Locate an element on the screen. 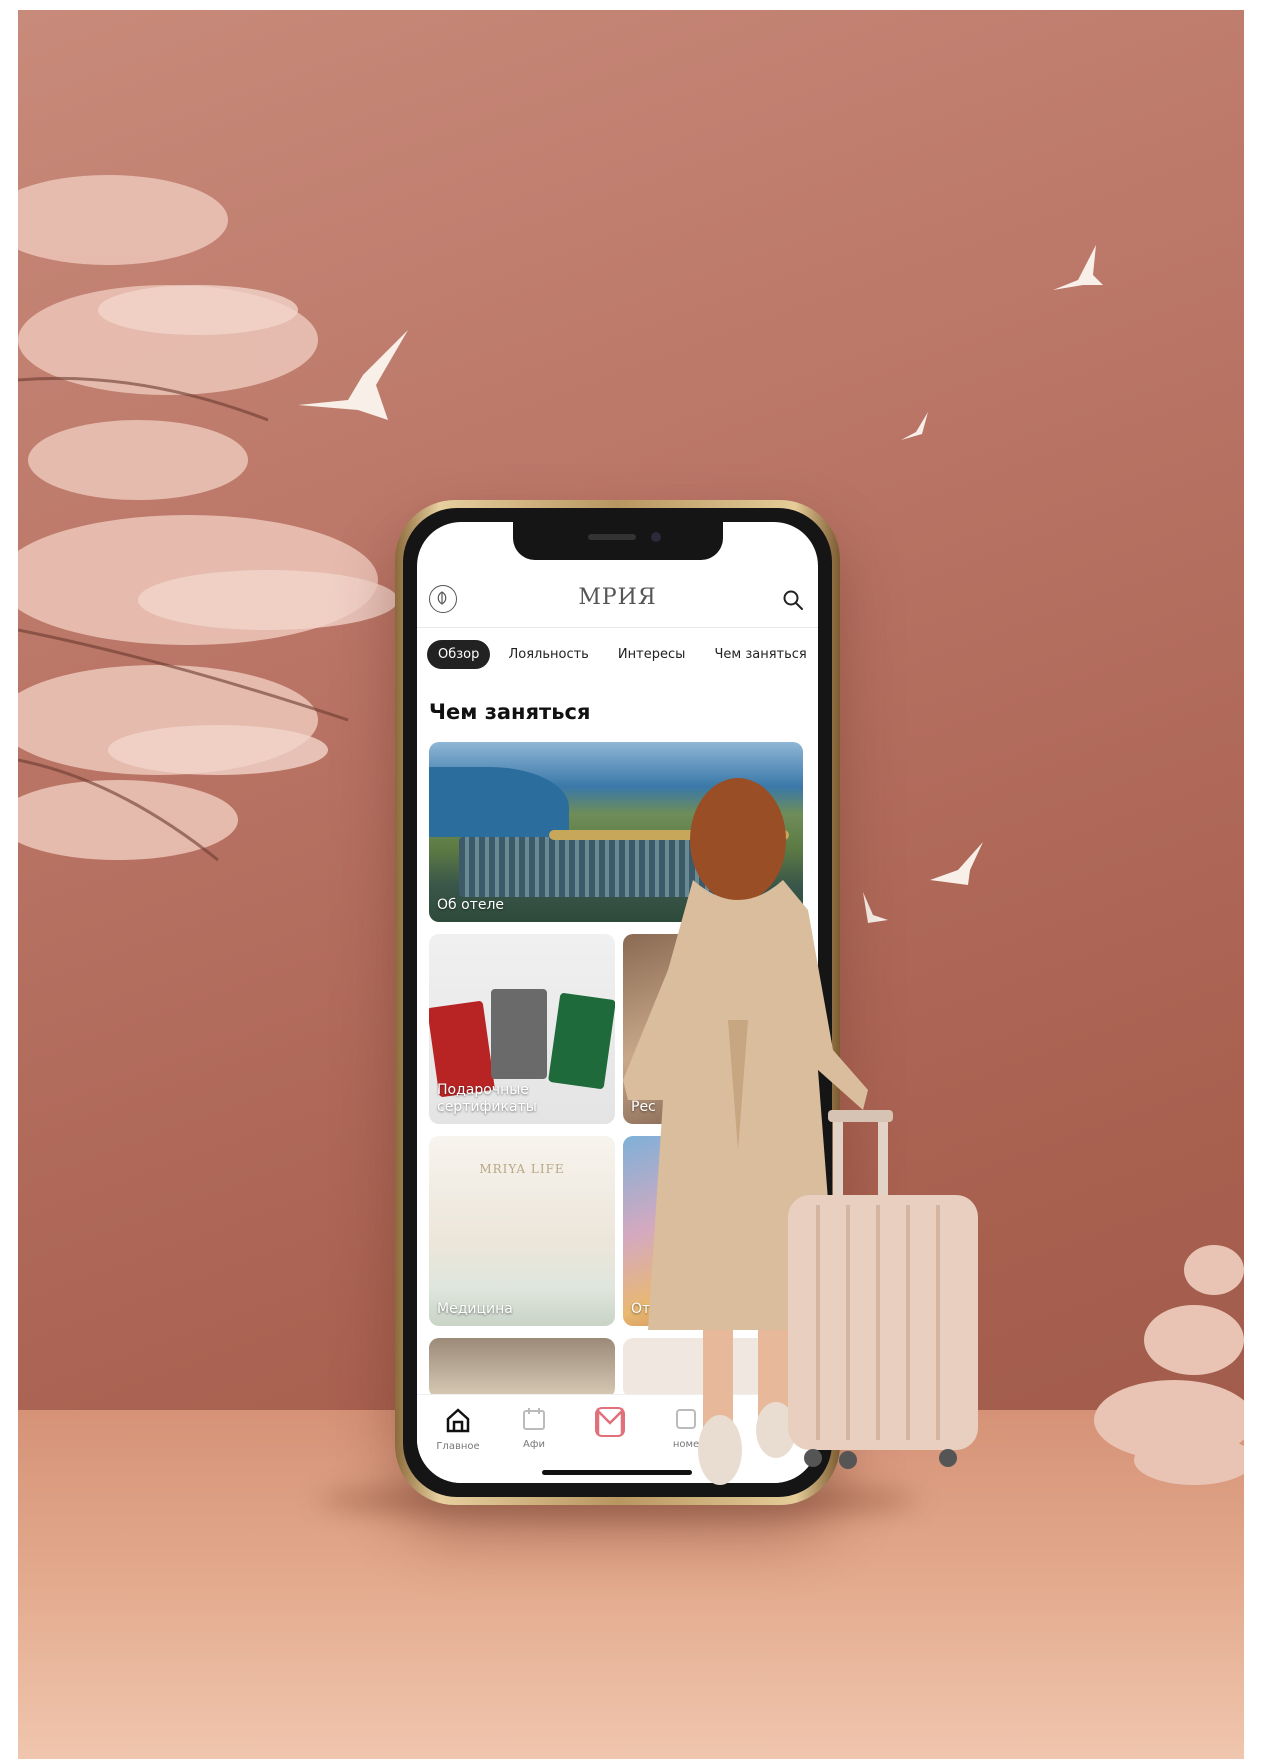  card-medicine: MRIYA LIFE Медицина is located at coordinates (522, 1231).